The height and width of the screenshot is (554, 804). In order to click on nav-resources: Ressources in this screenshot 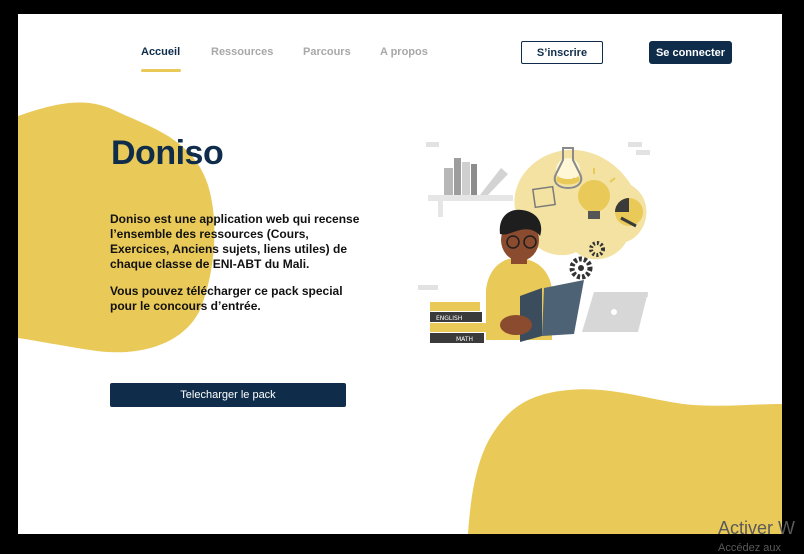, I will do `click(242, 52)`.